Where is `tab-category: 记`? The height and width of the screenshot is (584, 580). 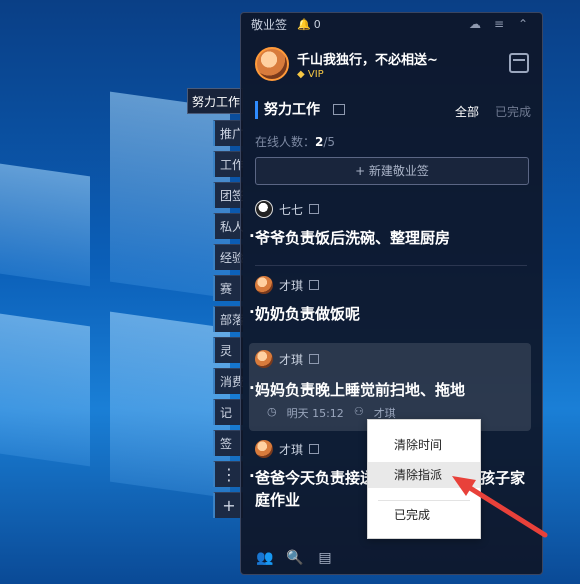 tab-category: 记 is located at coordinates (228, 412).